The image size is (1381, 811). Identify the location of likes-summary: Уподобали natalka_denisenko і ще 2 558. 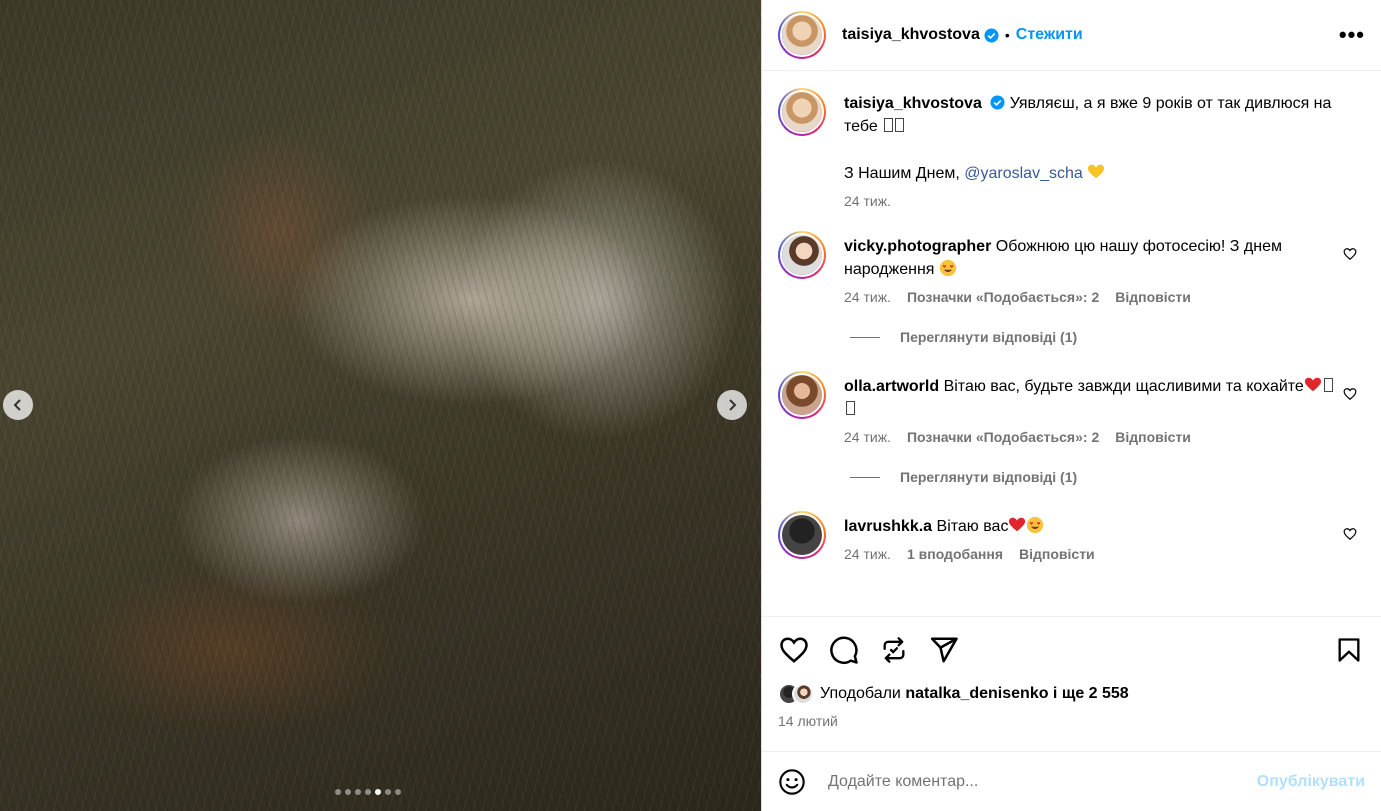
(1071, 694).